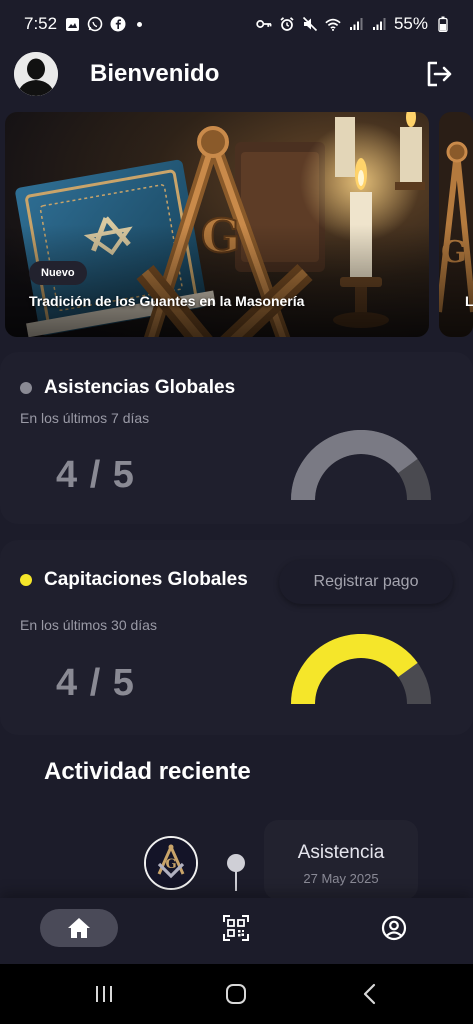  I want to click on bottom-navigation, so click(236, 931).